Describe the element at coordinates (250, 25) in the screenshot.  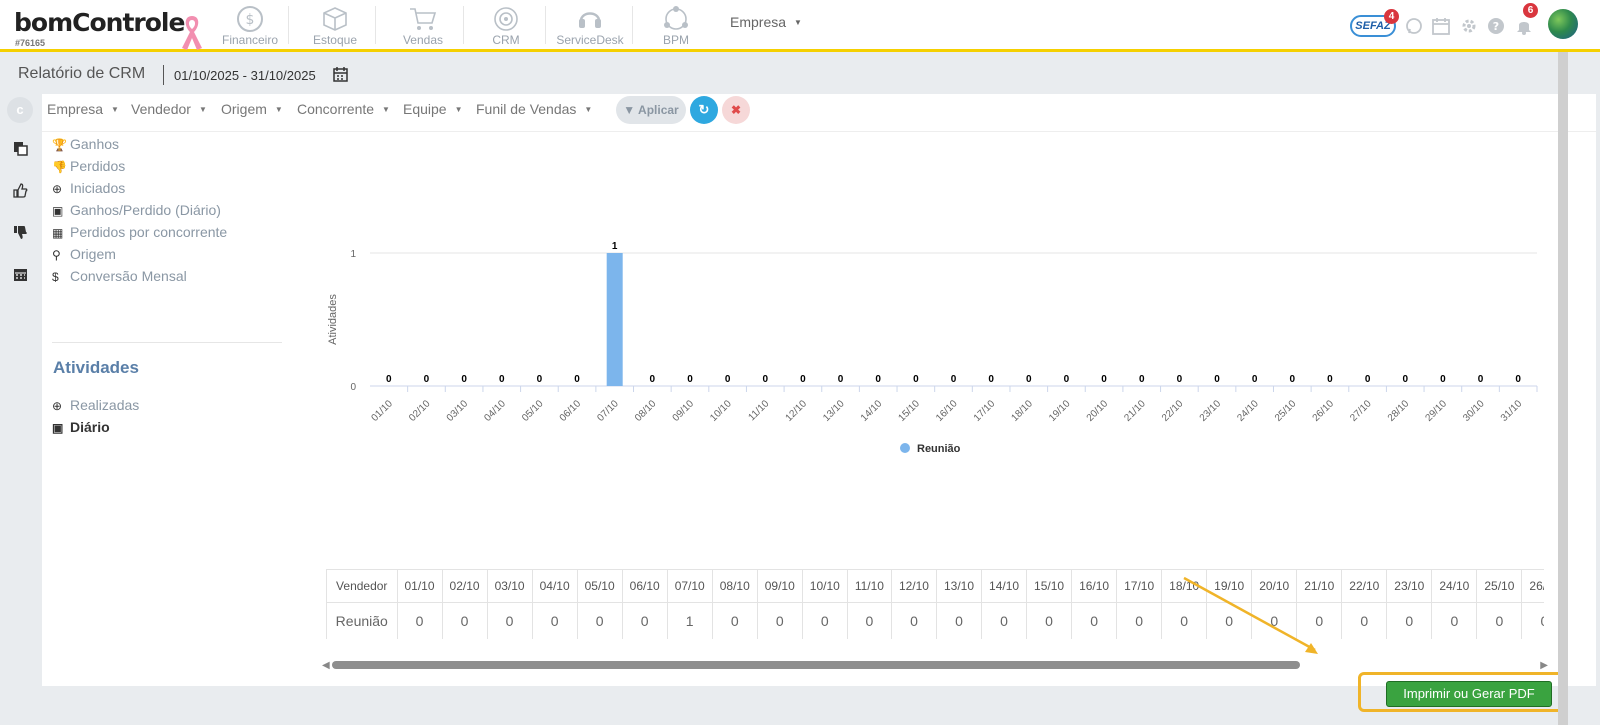
I see `nav-financeiro: $ Financeiro` at that location.